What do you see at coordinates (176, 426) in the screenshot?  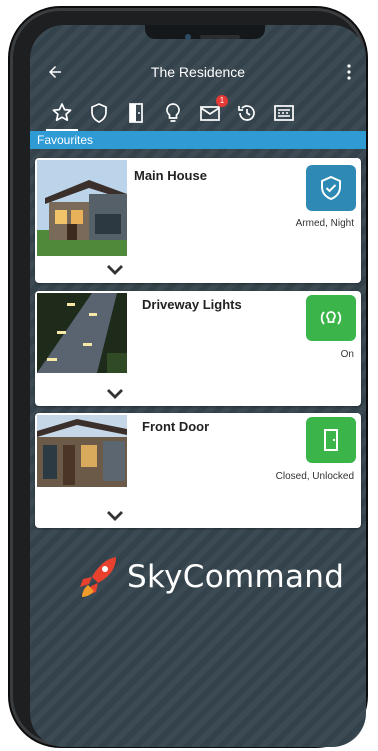 I see `card-title: Front Door` at bounding box center [176, 426].